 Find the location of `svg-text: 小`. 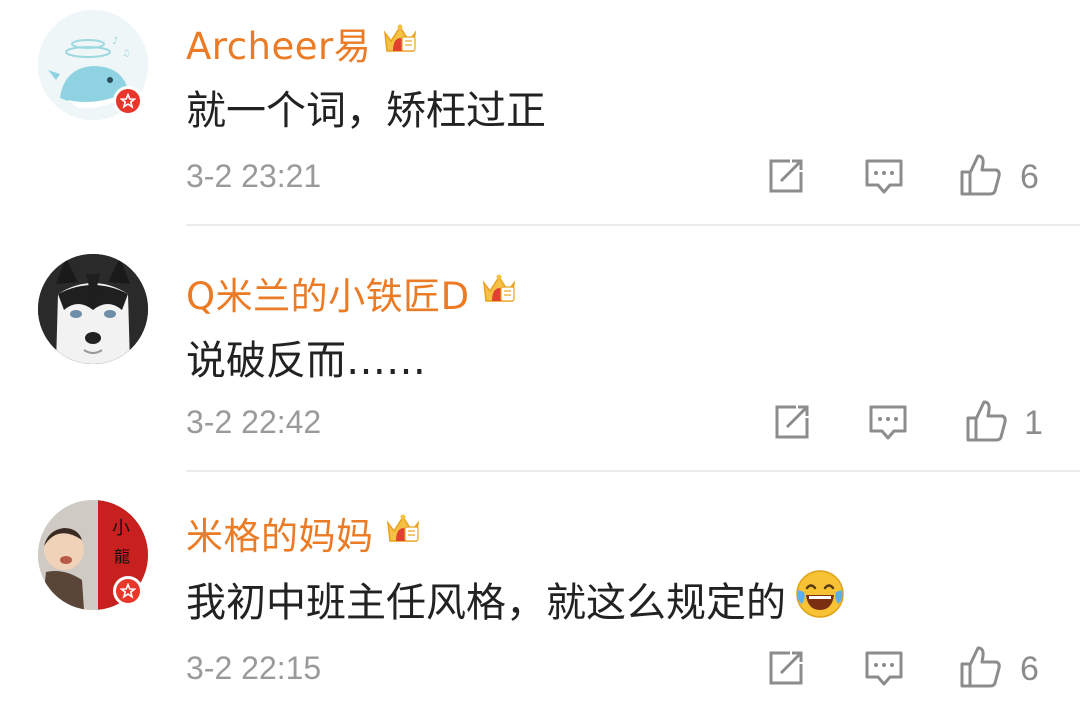

svg-text: 小 is located at coordinates (121, 528).